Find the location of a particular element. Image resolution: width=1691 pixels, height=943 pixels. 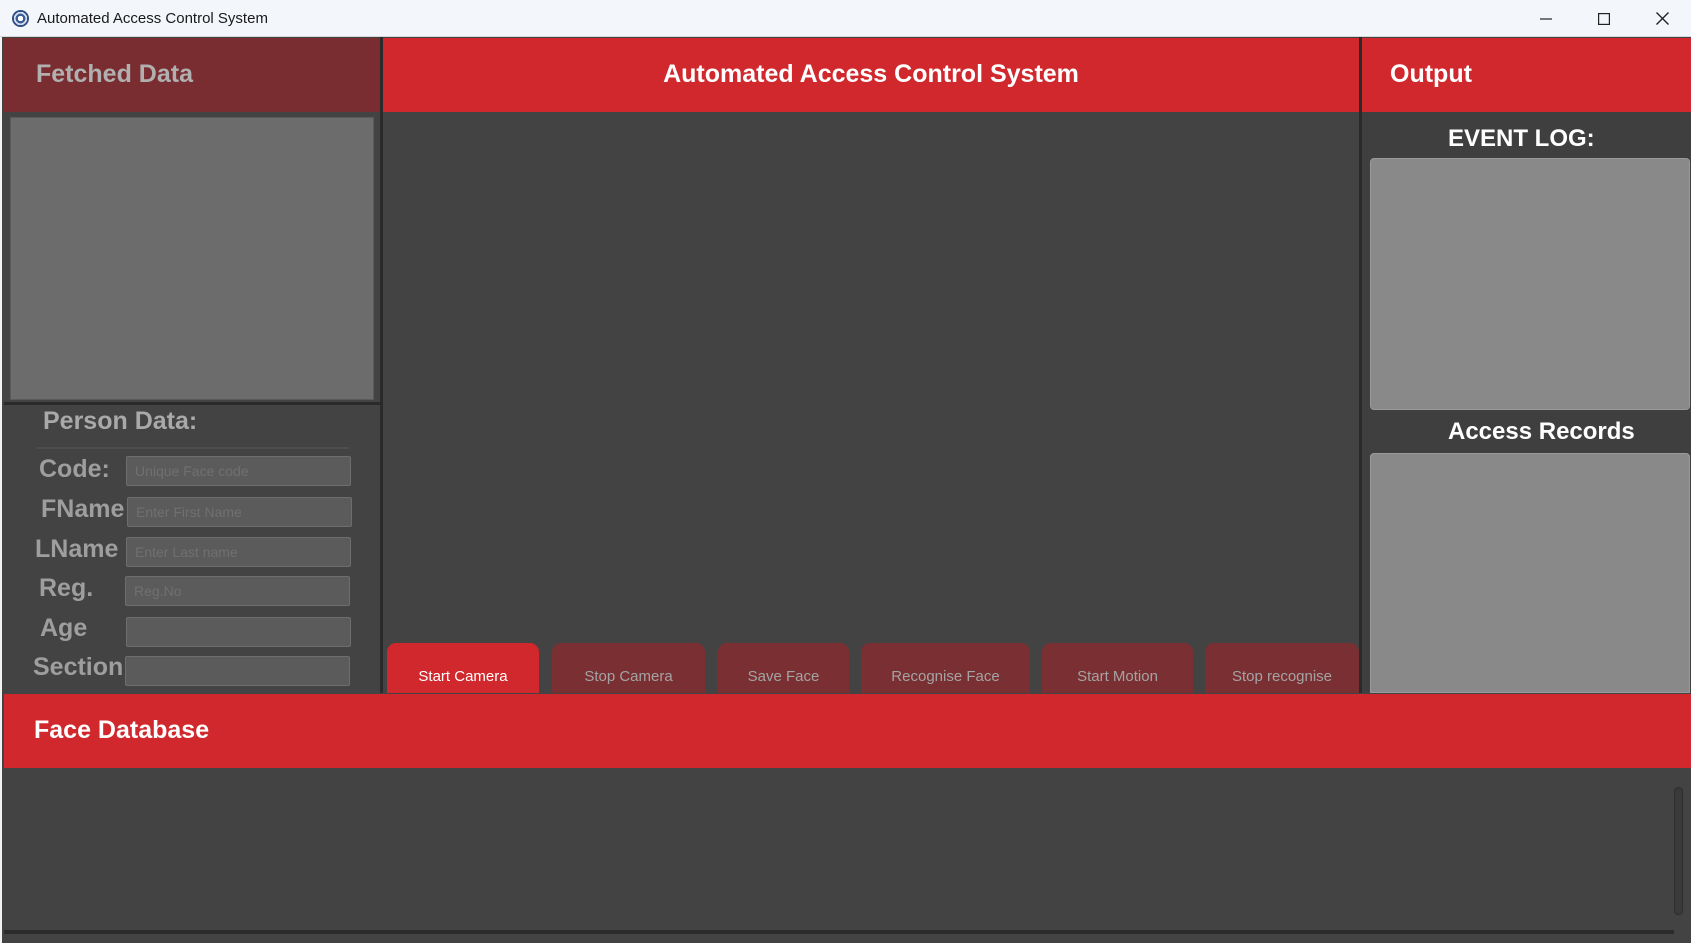

access-records-title: Access Records is located at coordinates (1541, 431).